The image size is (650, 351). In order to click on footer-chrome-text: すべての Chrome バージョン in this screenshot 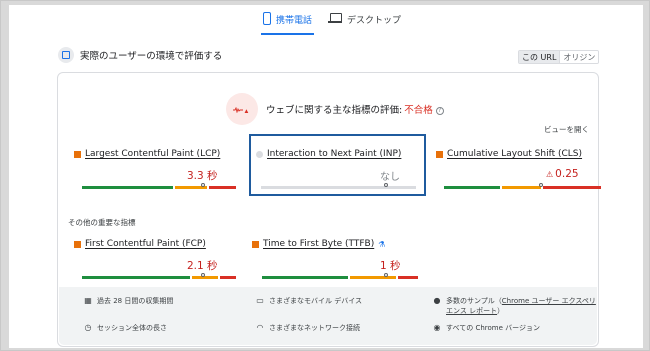, I will do `click(493, 328)`.